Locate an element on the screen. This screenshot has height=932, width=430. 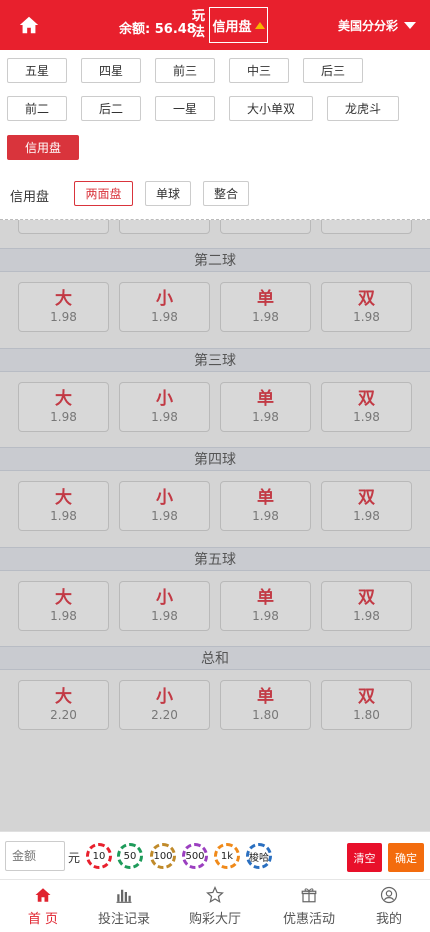
mode-selector: 信用盘 is located at coordinates (238, 25).